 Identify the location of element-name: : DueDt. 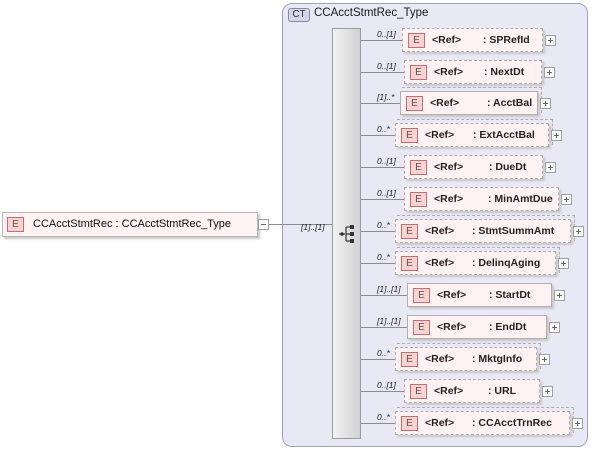
(508, 167).